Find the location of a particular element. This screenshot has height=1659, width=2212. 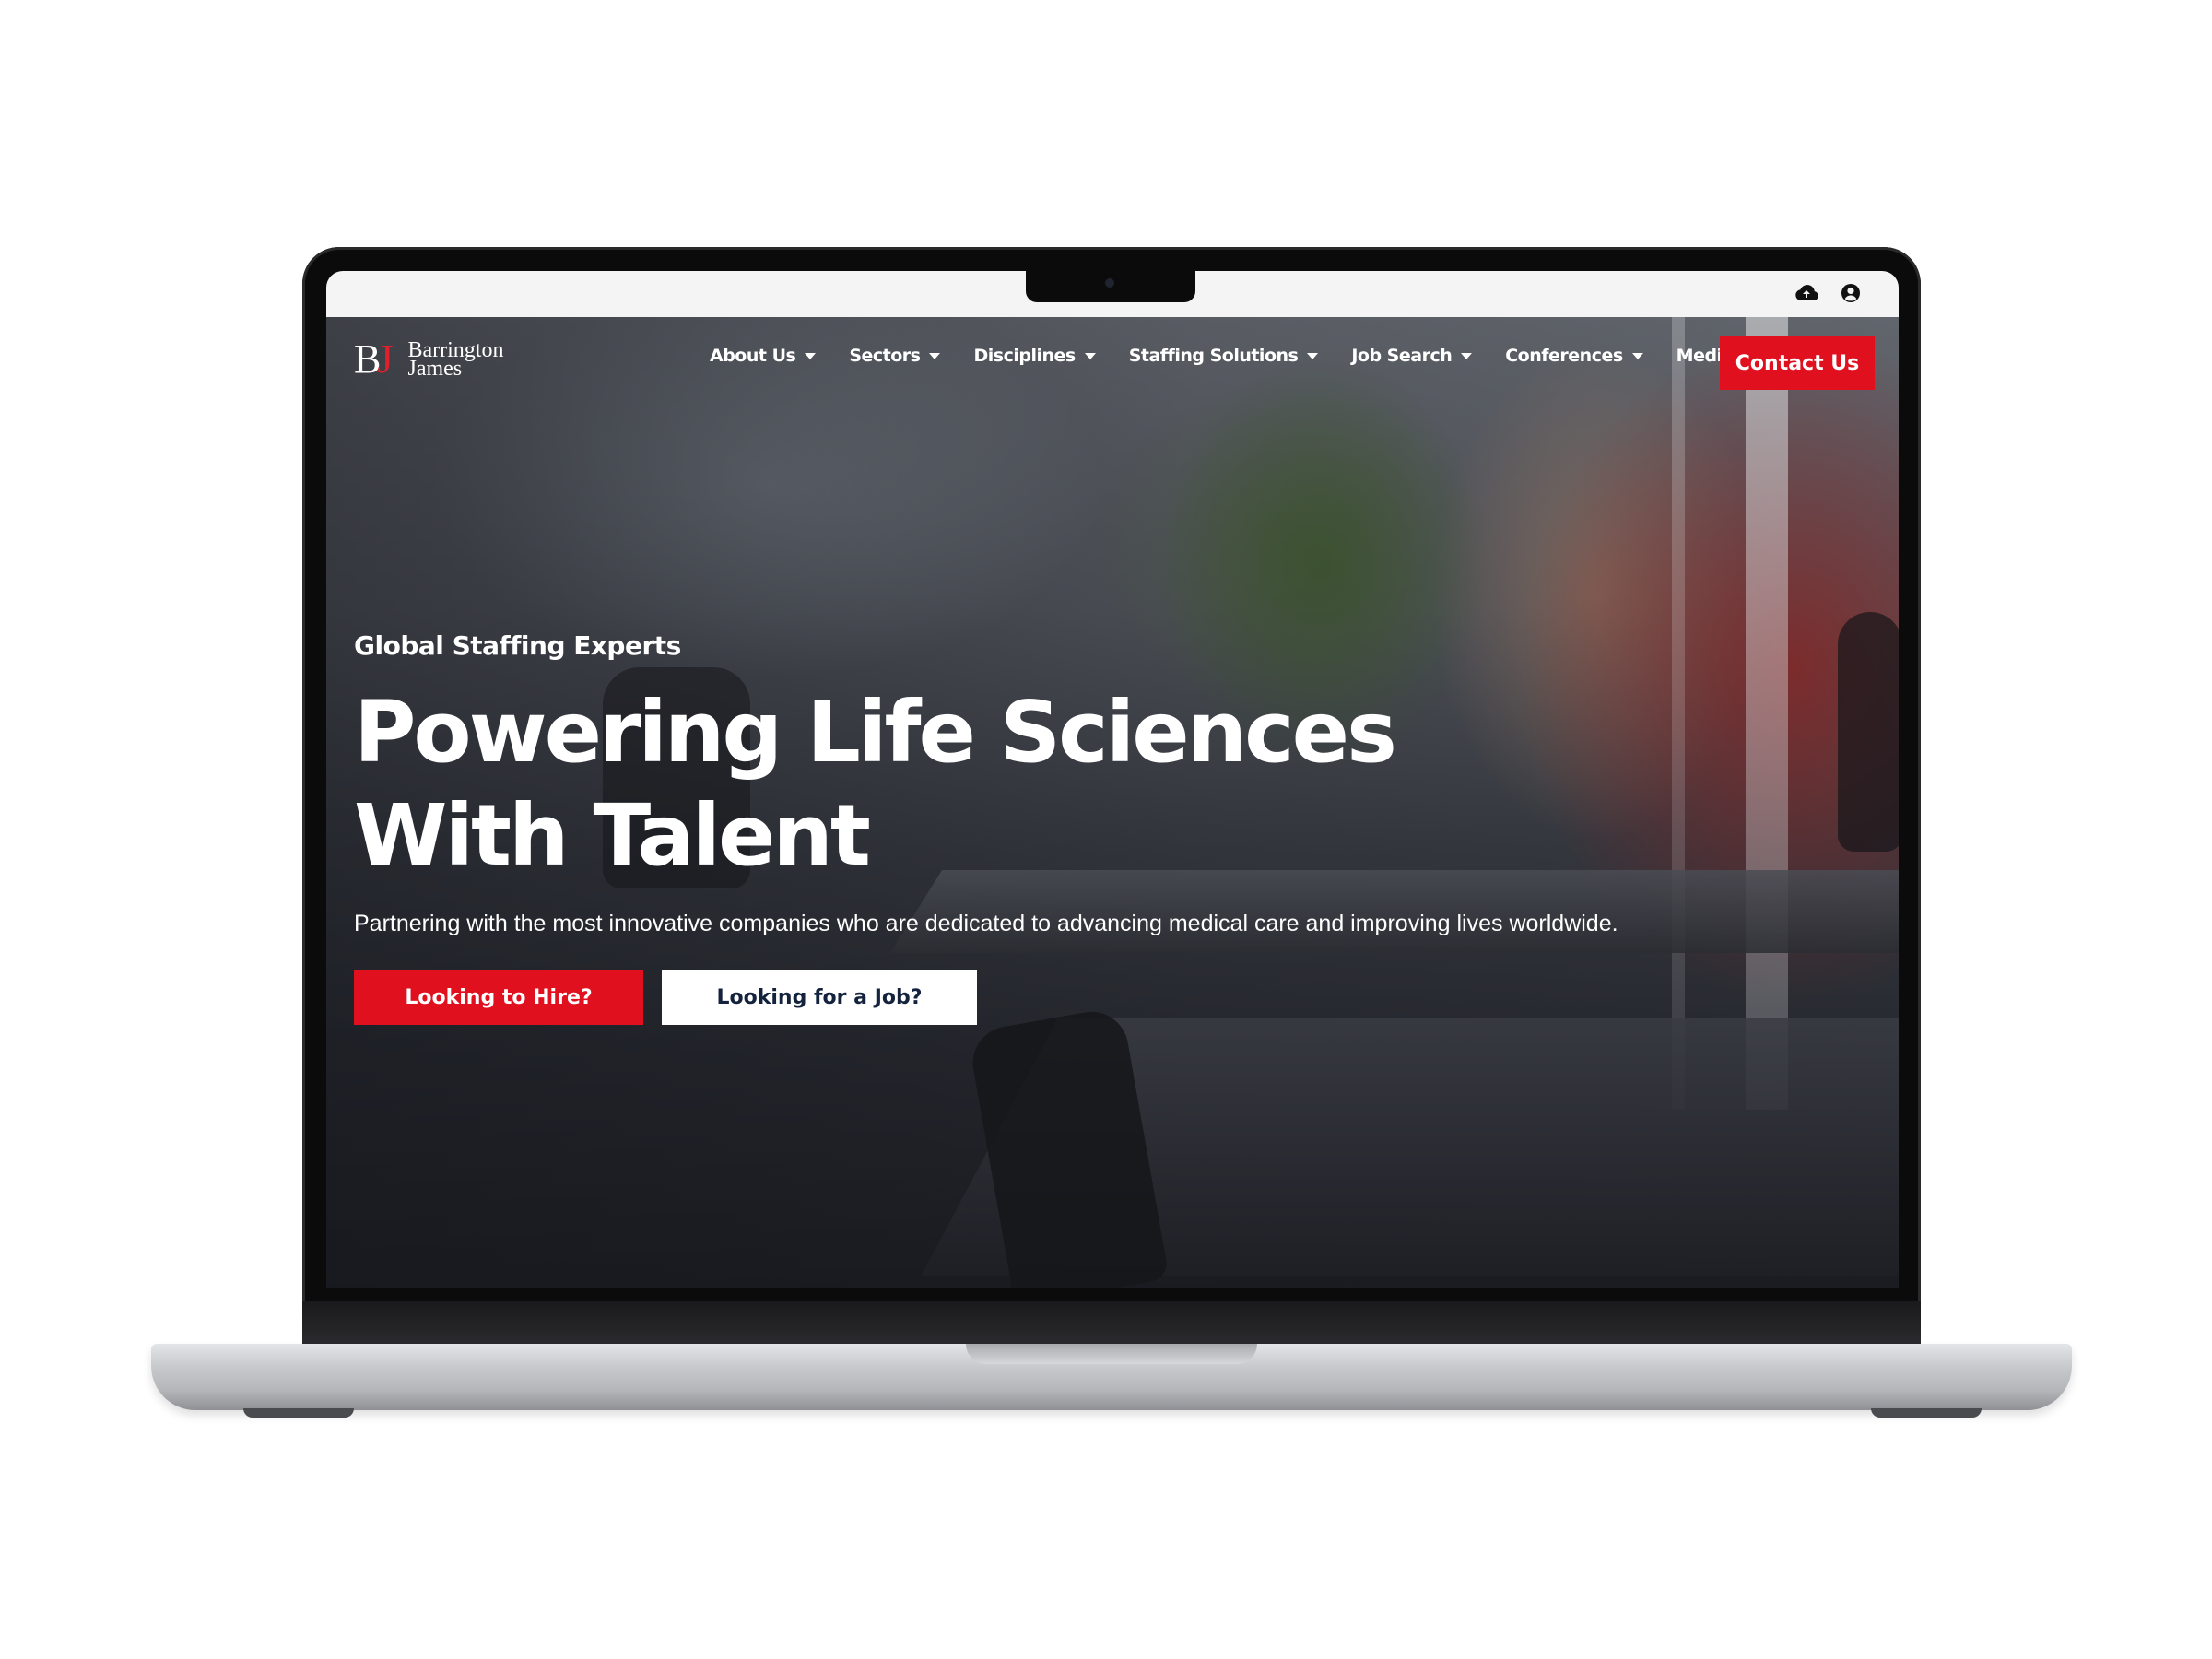

laptop-opening-notch is located at coordinates (1111, 1354).